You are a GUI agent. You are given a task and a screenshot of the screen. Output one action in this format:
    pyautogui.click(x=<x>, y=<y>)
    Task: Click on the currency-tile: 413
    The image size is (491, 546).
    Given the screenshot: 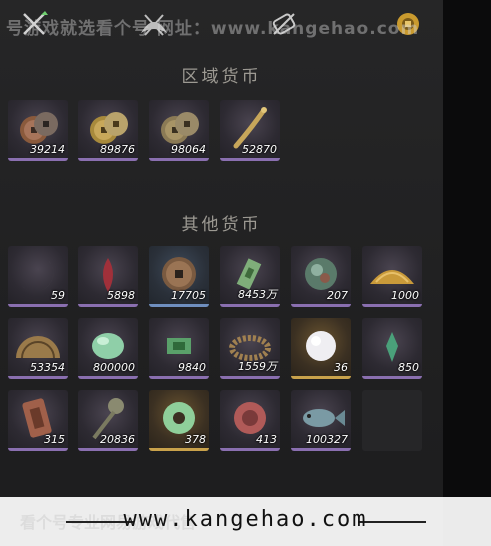 What is the action you would take?
    pyautogui.click(x=250, y=420)
    